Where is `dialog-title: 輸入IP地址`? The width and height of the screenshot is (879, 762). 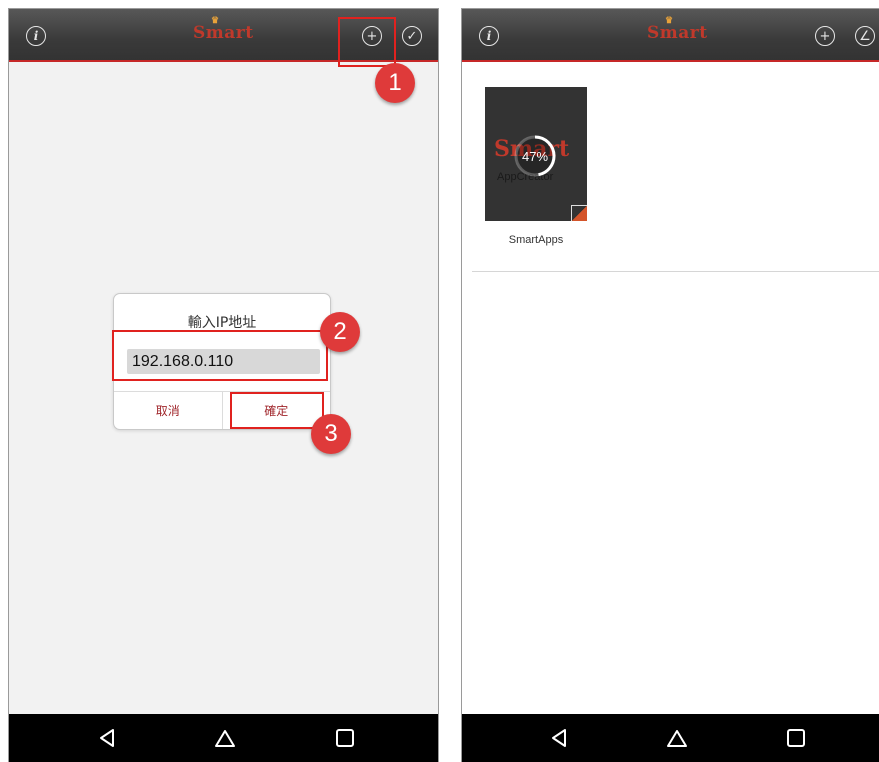 dialog-title: 輸入IP地址 is located at coordinates (222, 323).